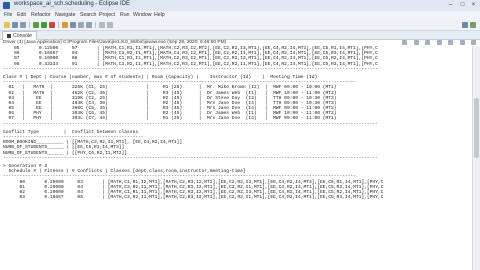 This screenshot has height=270, width=480. Describe the element at coordinates (240, 25) in the screenshot. I see `main-toolbar` at that location.